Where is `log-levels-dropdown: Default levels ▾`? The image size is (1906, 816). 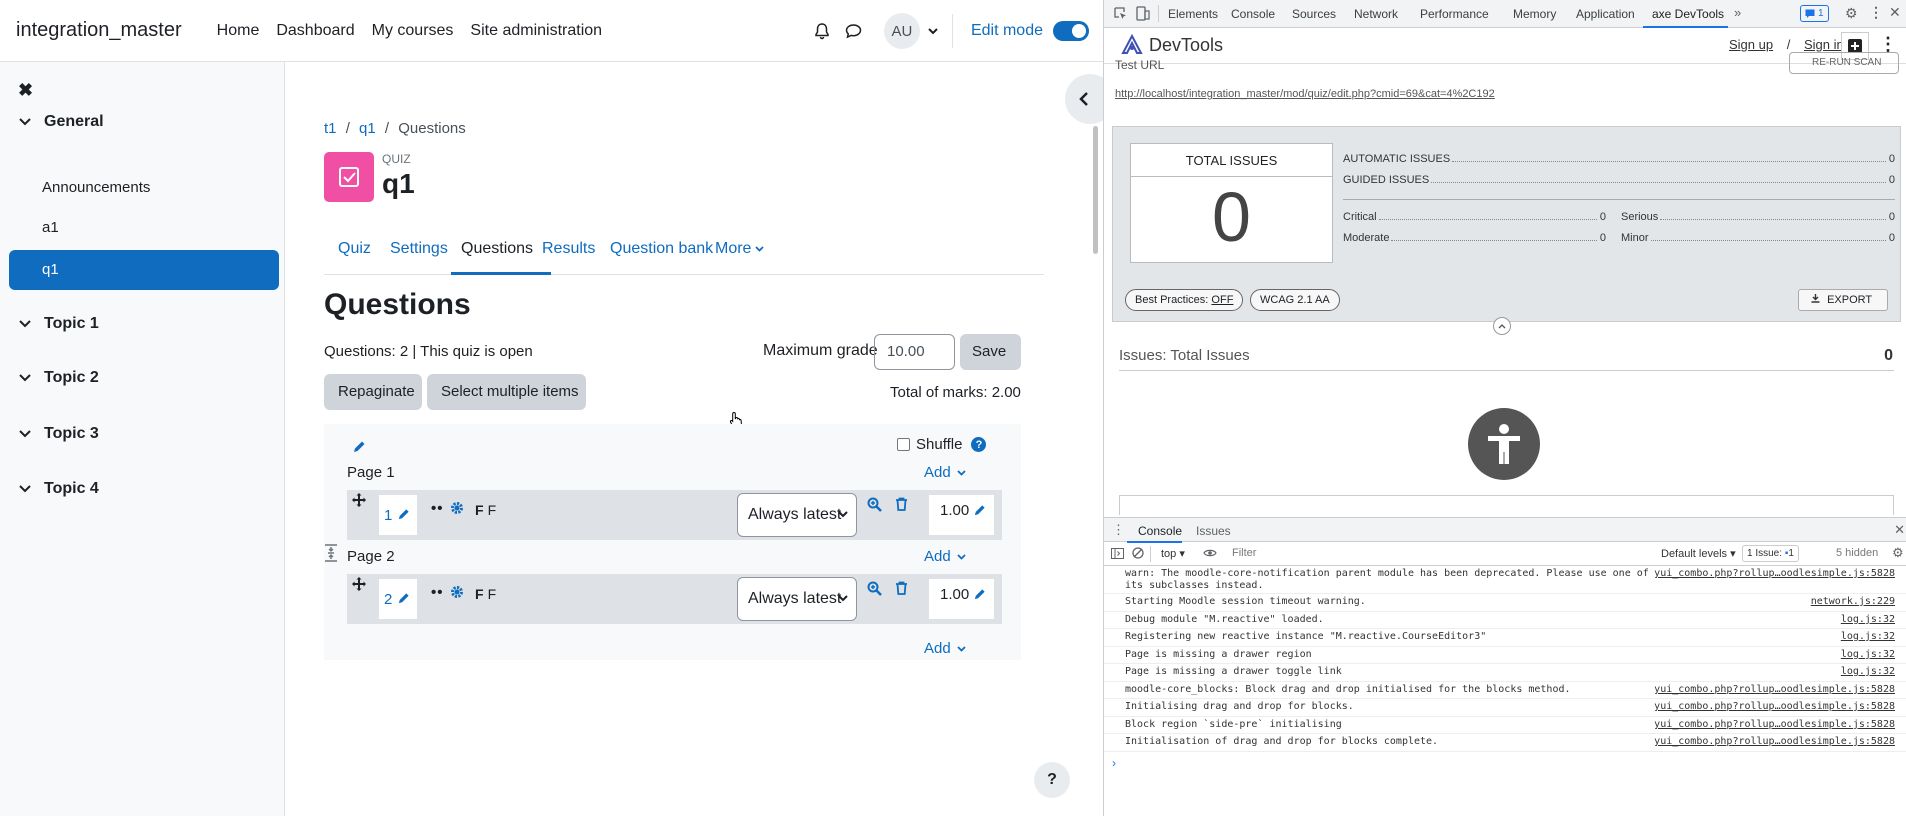
log-levels-dropdown: Default levels ▾ is located at coordinates (1698, 553).